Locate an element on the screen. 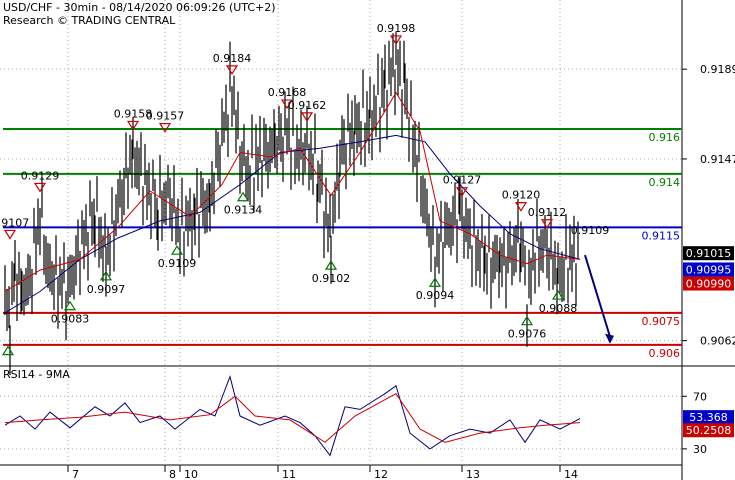  x-tick-label: 10 is located at coordinates (191, 474).